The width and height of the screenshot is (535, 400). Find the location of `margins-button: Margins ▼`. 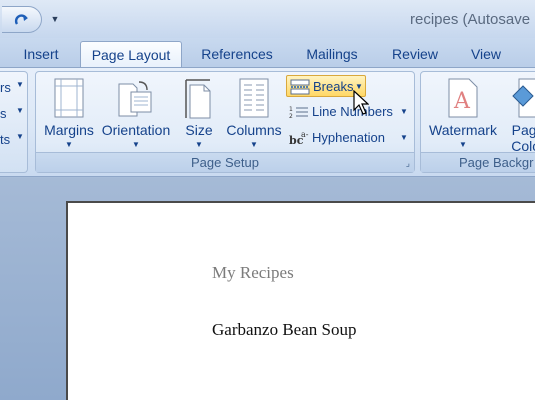

margins-button: Margins ▼ is located at coordinates (69, 113).